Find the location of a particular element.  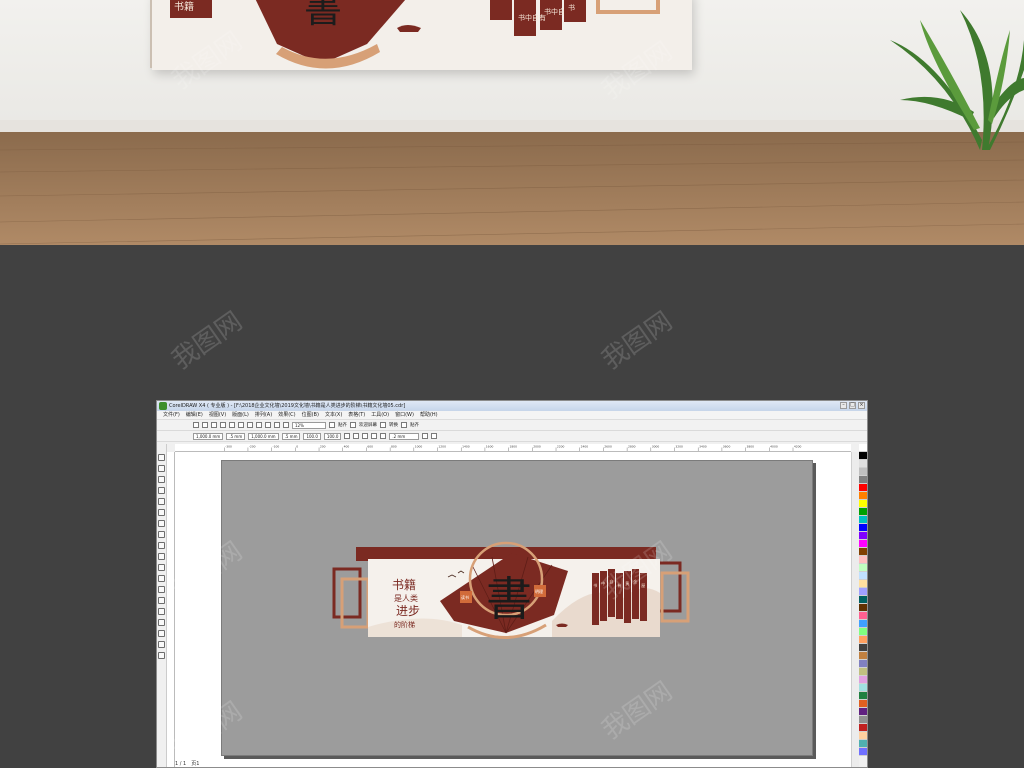

paste-icon is located at coordinates (250, 425).